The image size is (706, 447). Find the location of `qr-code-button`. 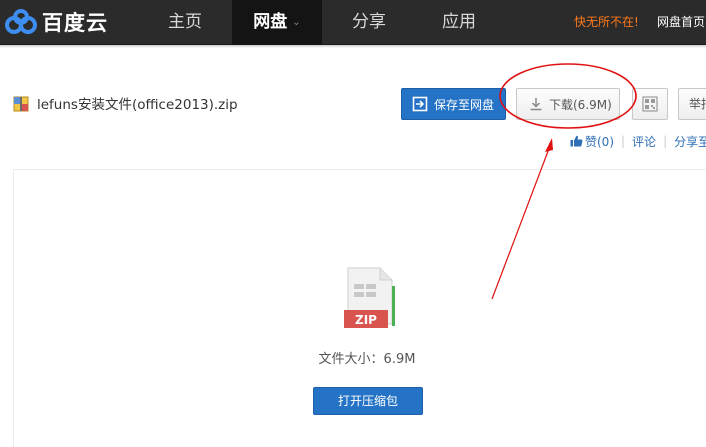

qr-code-button is located at coordinates (650, 104).